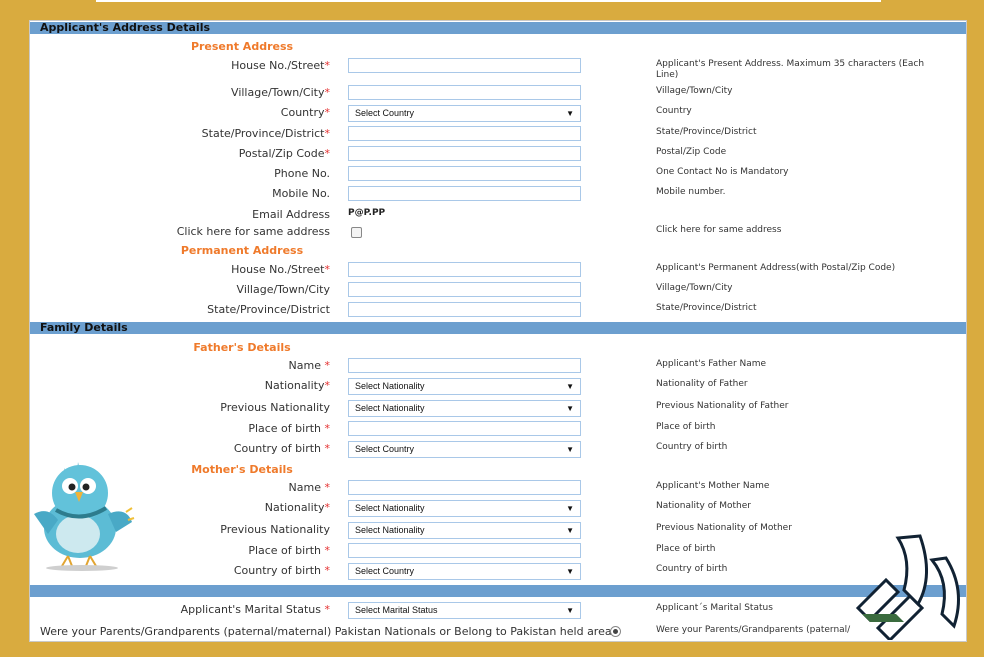 Image resolution: width=984 pixels, height=657 pixels. What do you see at coordinates (289, 428) in the screenshot?
I see `father-birthplace-label: Place of birth *` at bounding box center [289, 428].